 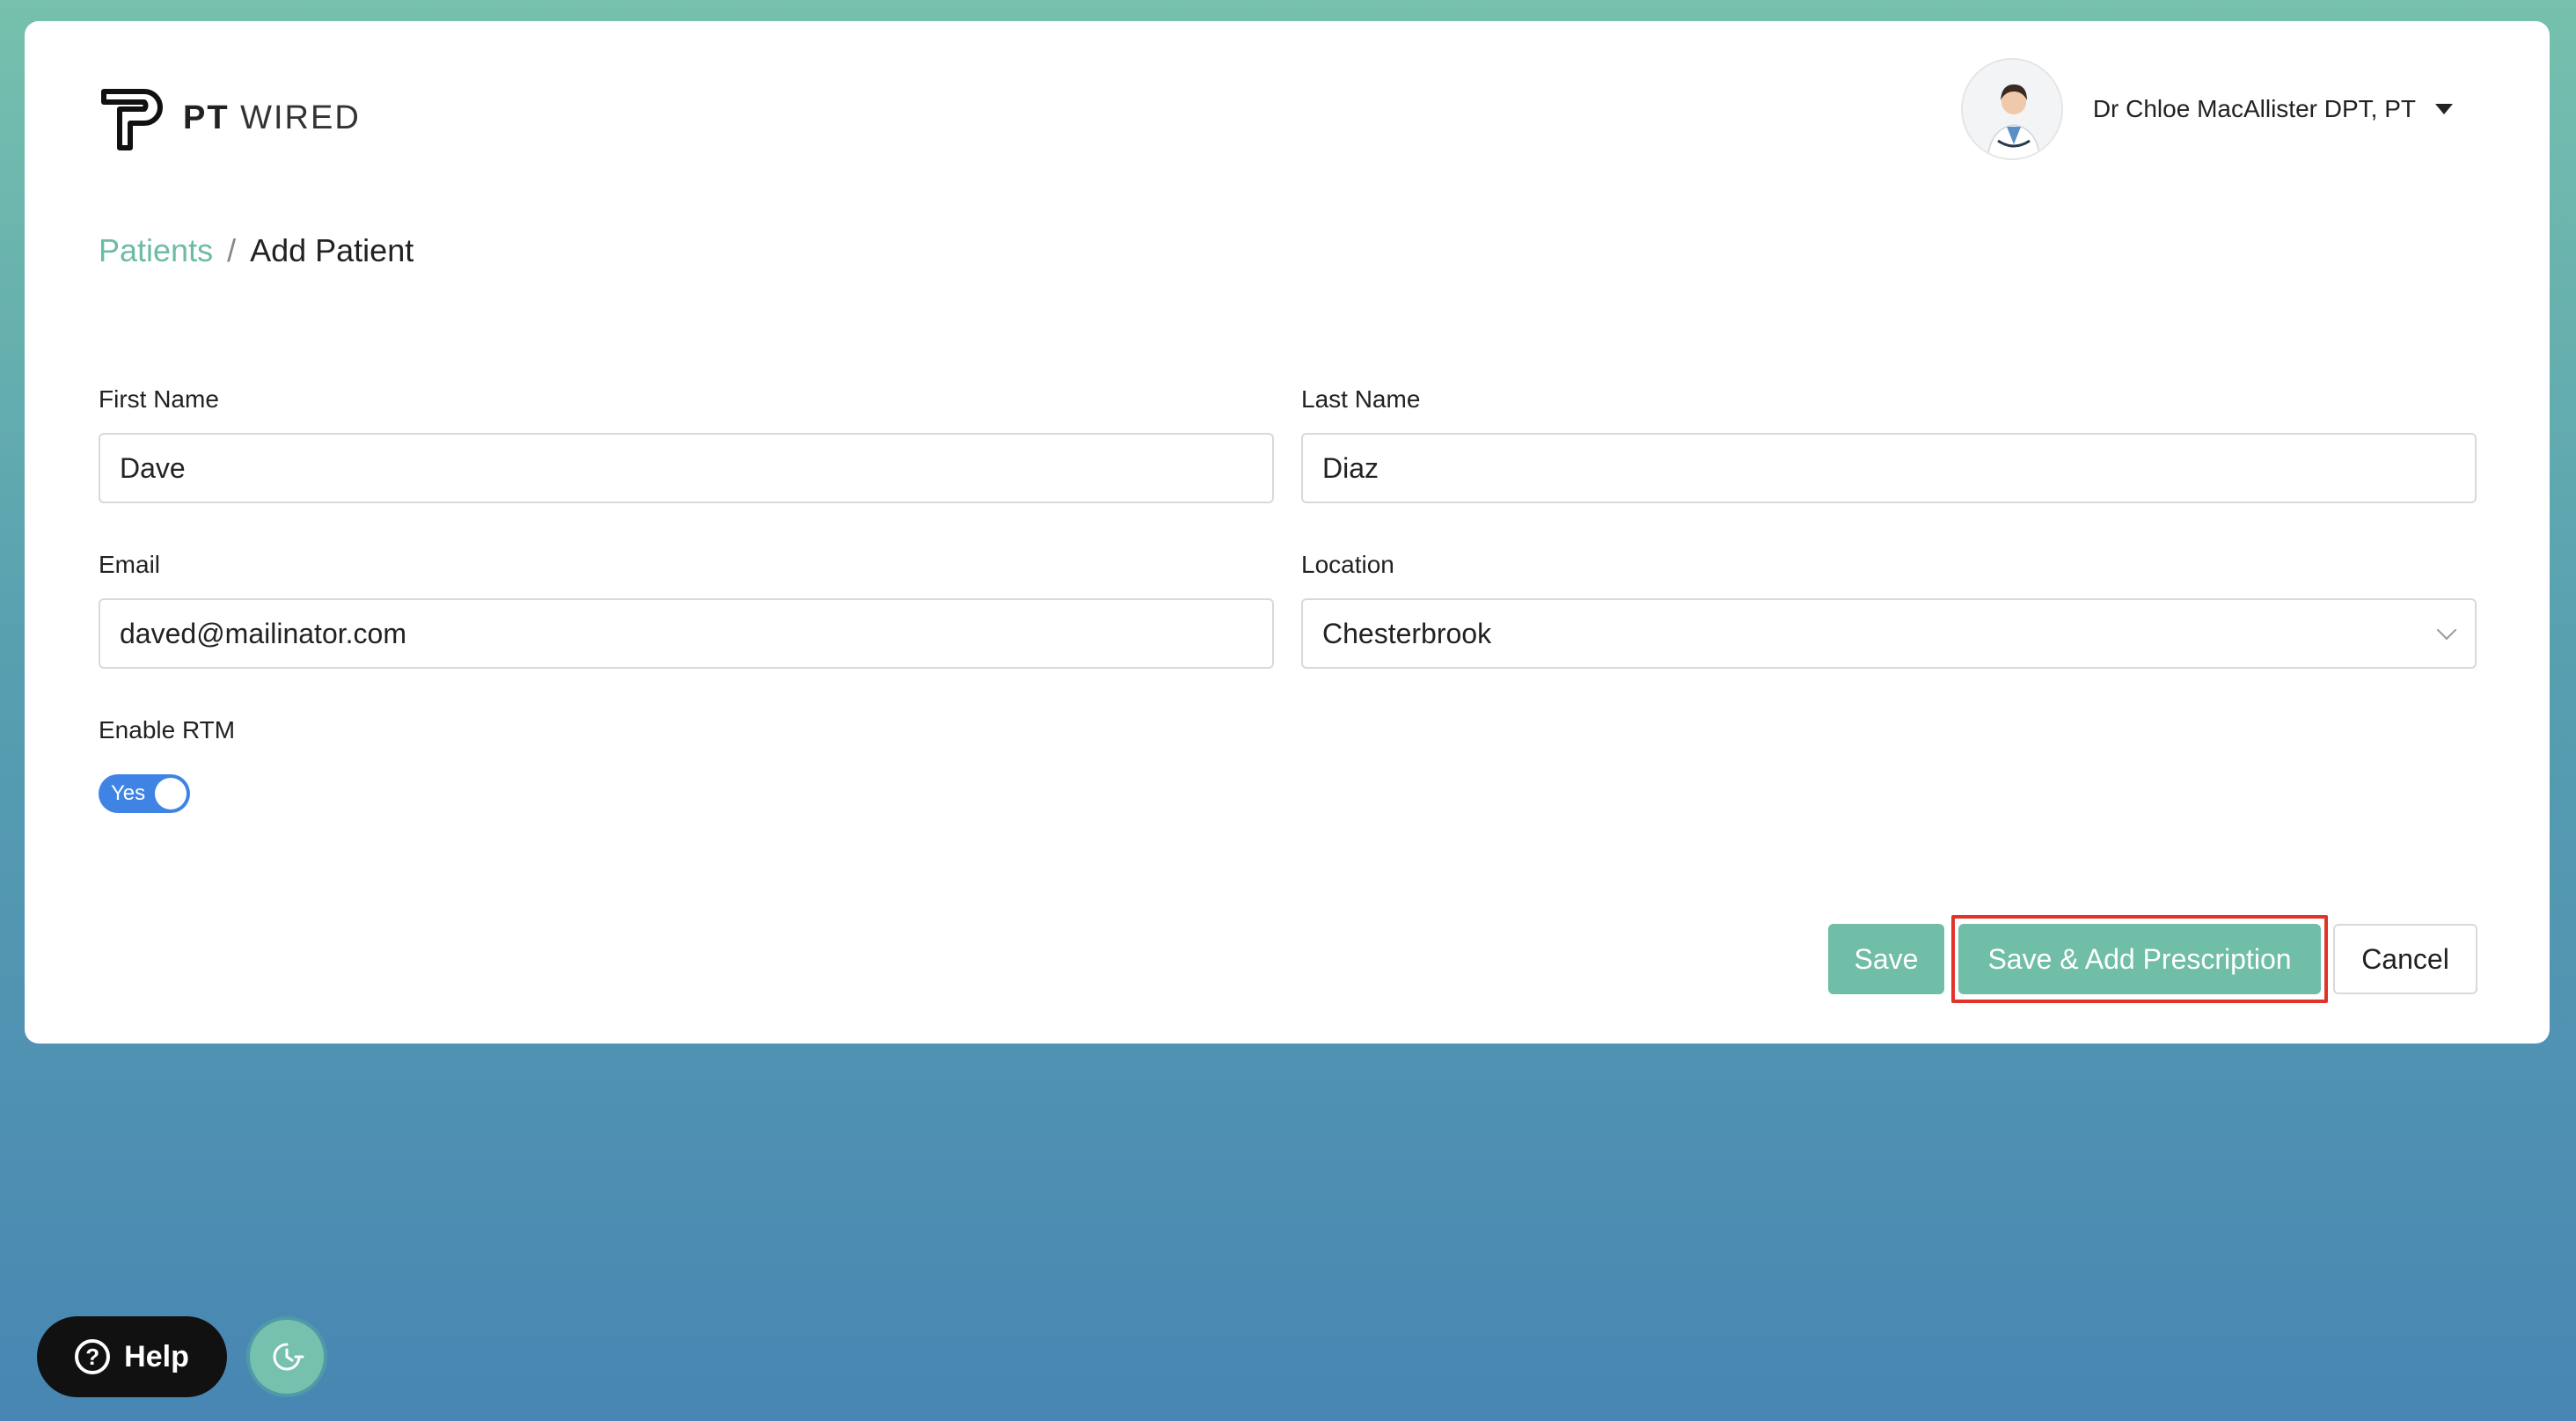 I want to click on doctor-avatar-image, so click(x=2011, y=109).